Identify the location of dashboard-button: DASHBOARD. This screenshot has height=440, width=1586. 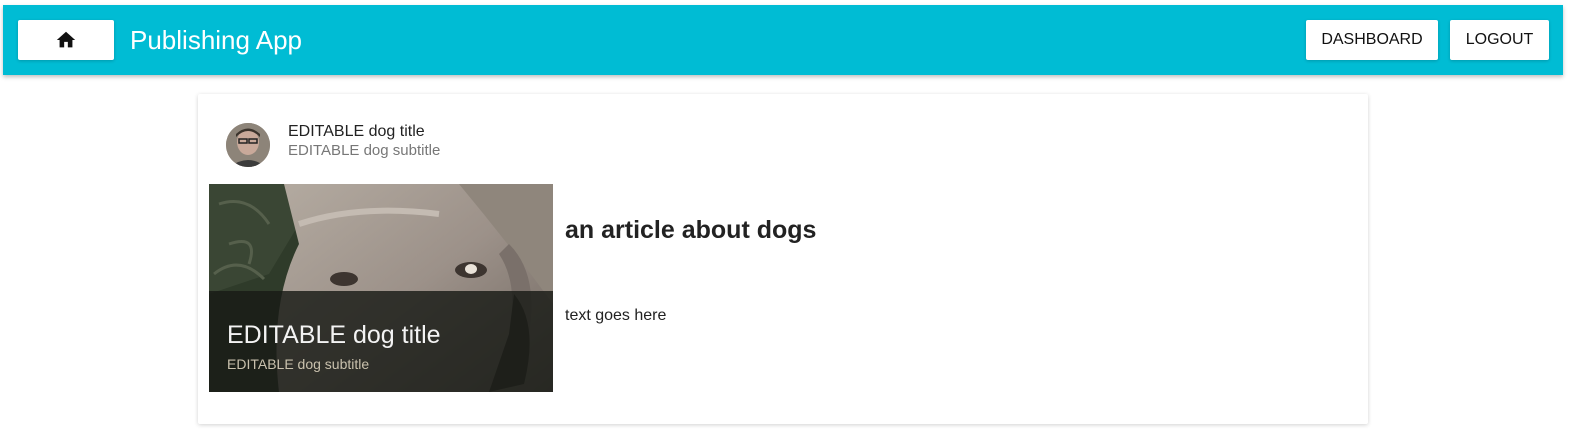
(1372, 40).